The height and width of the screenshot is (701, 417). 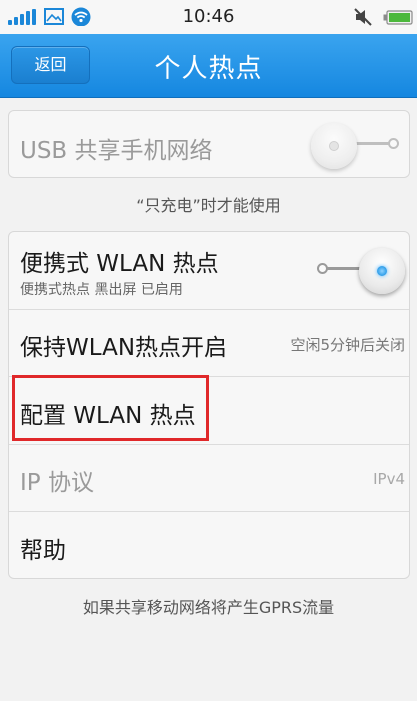 I want to click on ip-protocol-value: IPv4, so click(x=389, y=479).